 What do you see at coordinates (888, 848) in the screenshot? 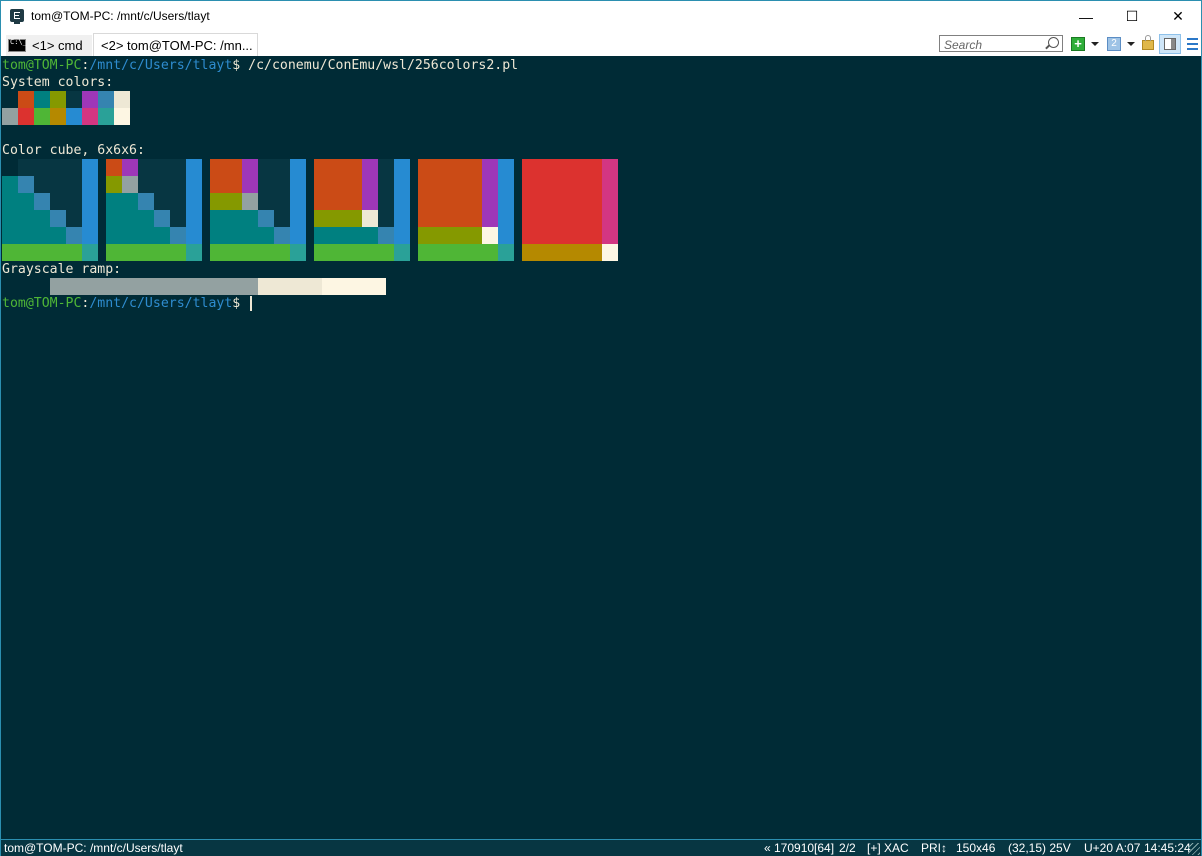
I see `status-flags: [+] XAC` at bounding box center [888, 848].